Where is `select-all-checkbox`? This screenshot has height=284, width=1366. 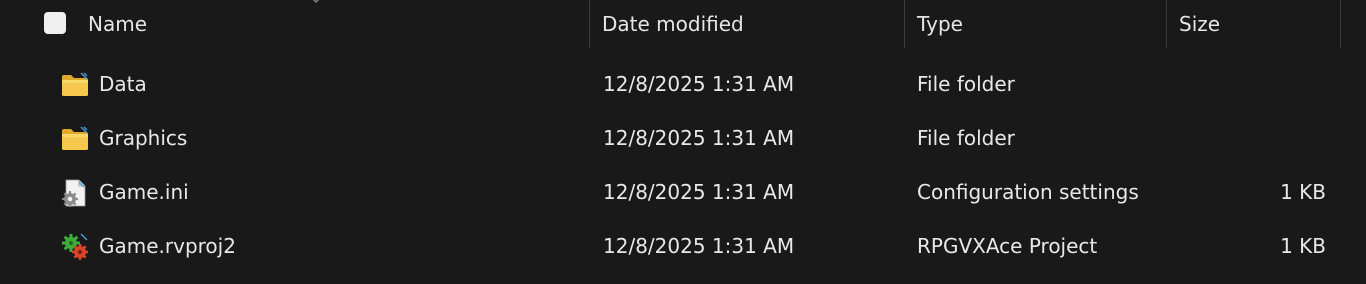
select-all-checkbox is located at coordinates (55, 23).